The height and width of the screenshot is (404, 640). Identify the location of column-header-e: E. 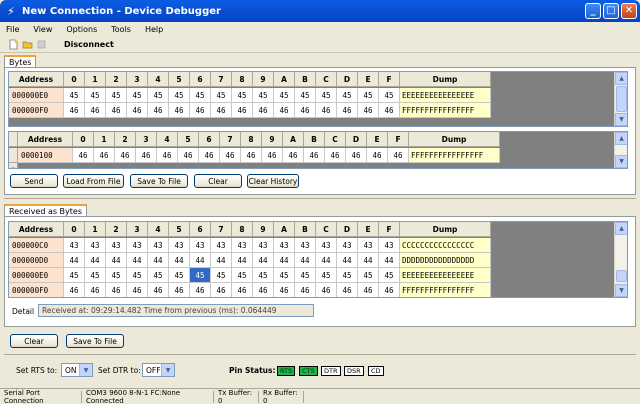
(377, 139).